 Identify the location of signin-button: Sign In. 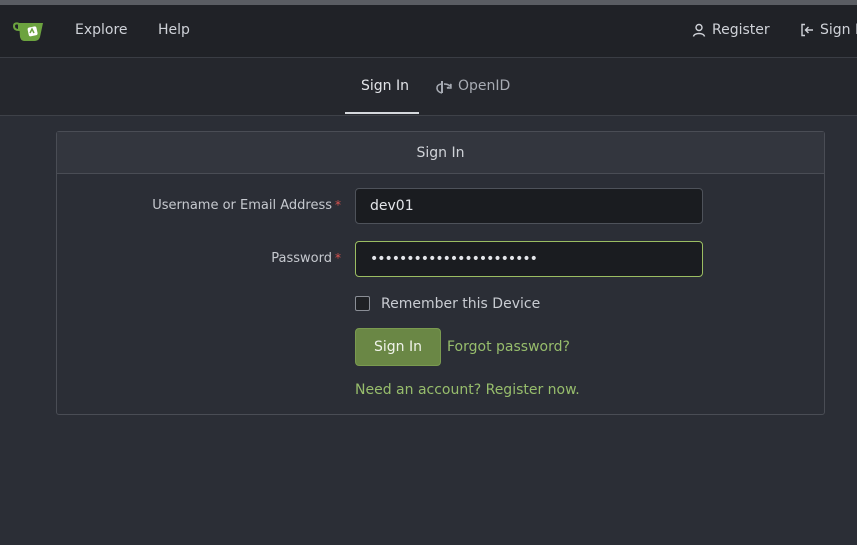
(398, 347).